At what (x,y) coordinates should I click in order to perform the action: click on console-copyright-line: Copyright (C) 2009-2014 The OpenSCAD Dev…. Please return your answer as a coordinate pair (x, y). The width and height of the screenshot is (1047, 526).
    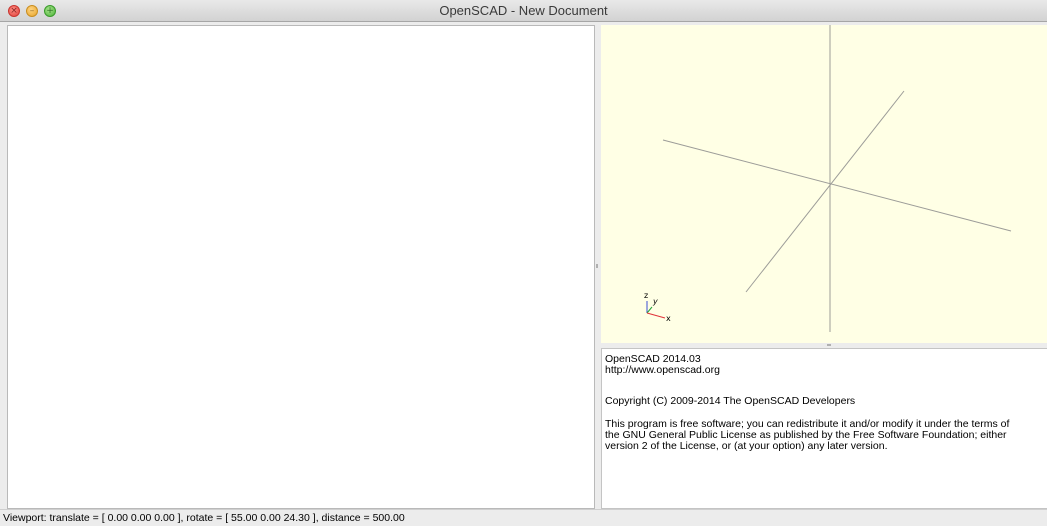
    Looking at the image, I should click on (730, 401).